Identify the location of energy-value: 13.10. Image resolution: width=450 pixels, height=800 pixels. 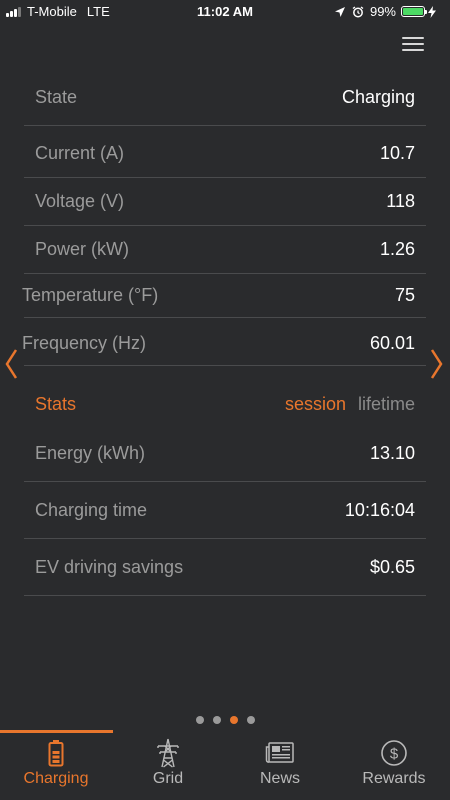
(392, 453).